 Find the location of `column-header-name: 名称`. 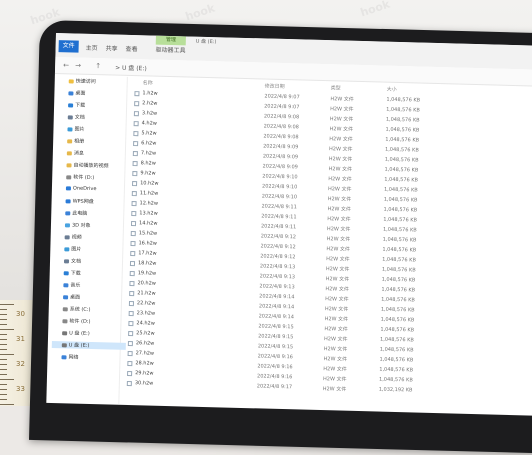

column-header-name: 名称 is located at coordinates (148, 82).